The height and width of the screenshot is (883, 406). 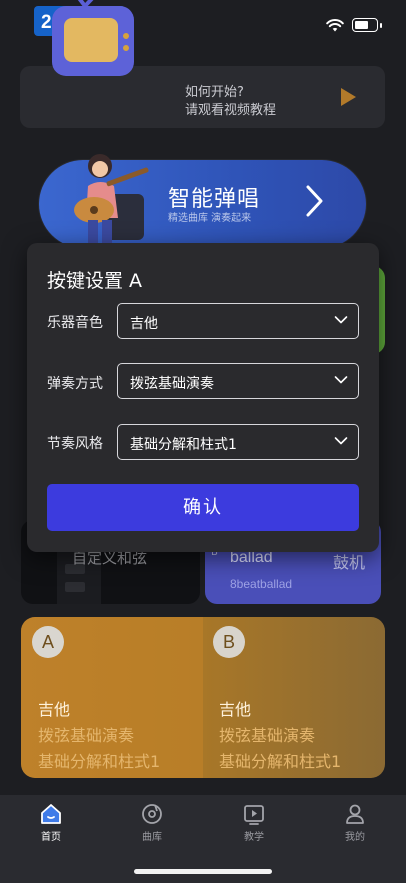 What do you see at coordinates (93, 38) in the screenshot?
I see `tv-icon` at bounding box center [93, 38].